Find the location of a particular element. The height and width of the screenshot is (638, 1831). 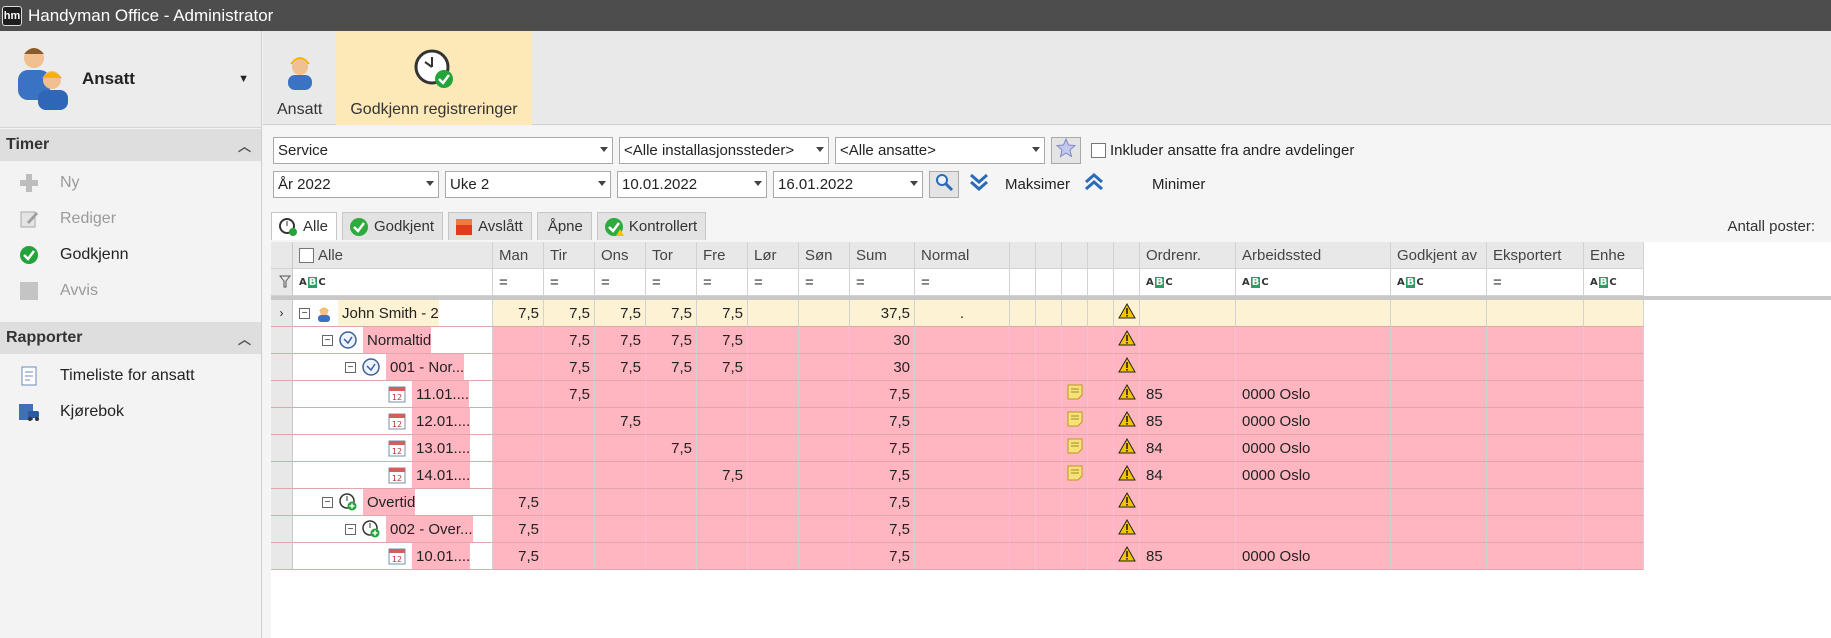

group-header-rapporter: Rapporter ︿ is located at coordinates (130, 338).